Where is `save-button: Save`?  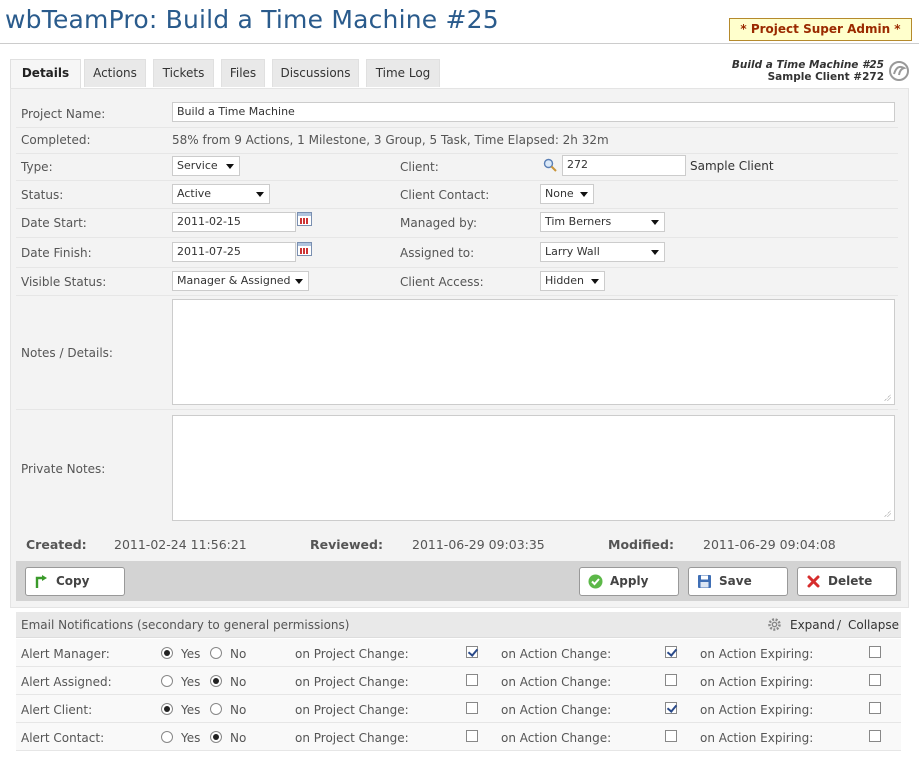
save-button: Save is located at coordinates (738, 581).